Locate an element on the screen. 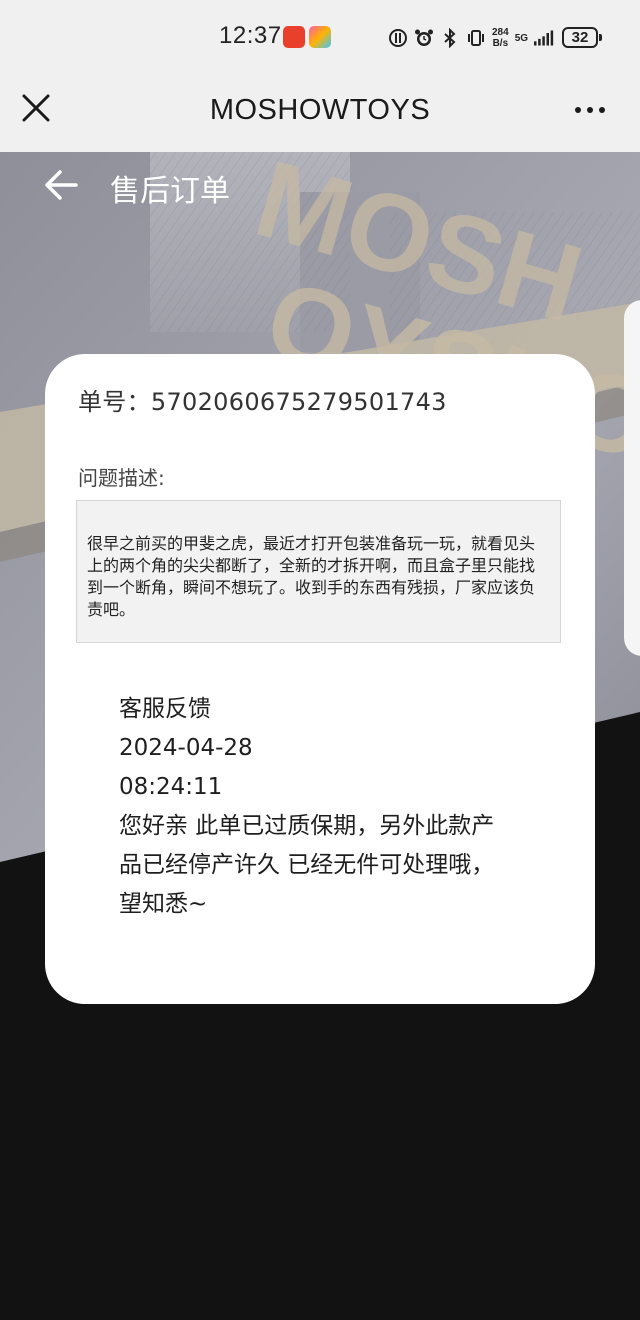 The width and height of the screenshot is (640, 1320). order-number: 5702060675279501743 is located at coordinates (298, 402).